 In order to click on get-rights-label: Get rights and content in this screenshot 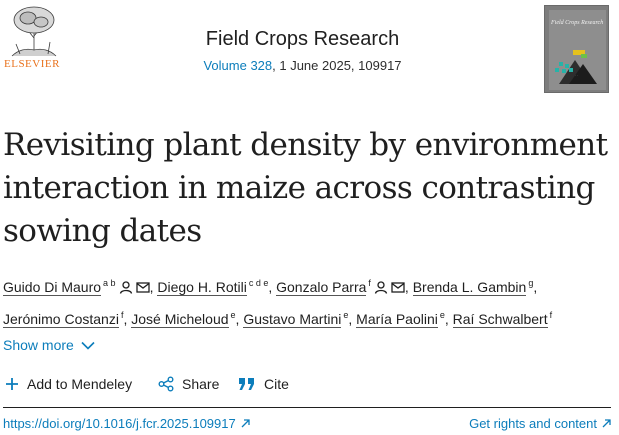, I will do `click(533, 423)`.